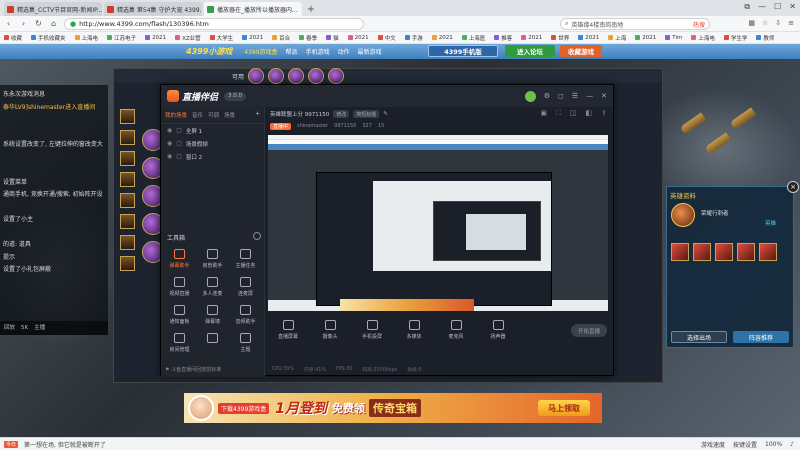 The width and height of the screenshot is (800, 450). What do you see at coordinates (581, 51) in the screenshot?
I see `favorite-game-button: 收藏游戏` at bounding box center [581, 51].